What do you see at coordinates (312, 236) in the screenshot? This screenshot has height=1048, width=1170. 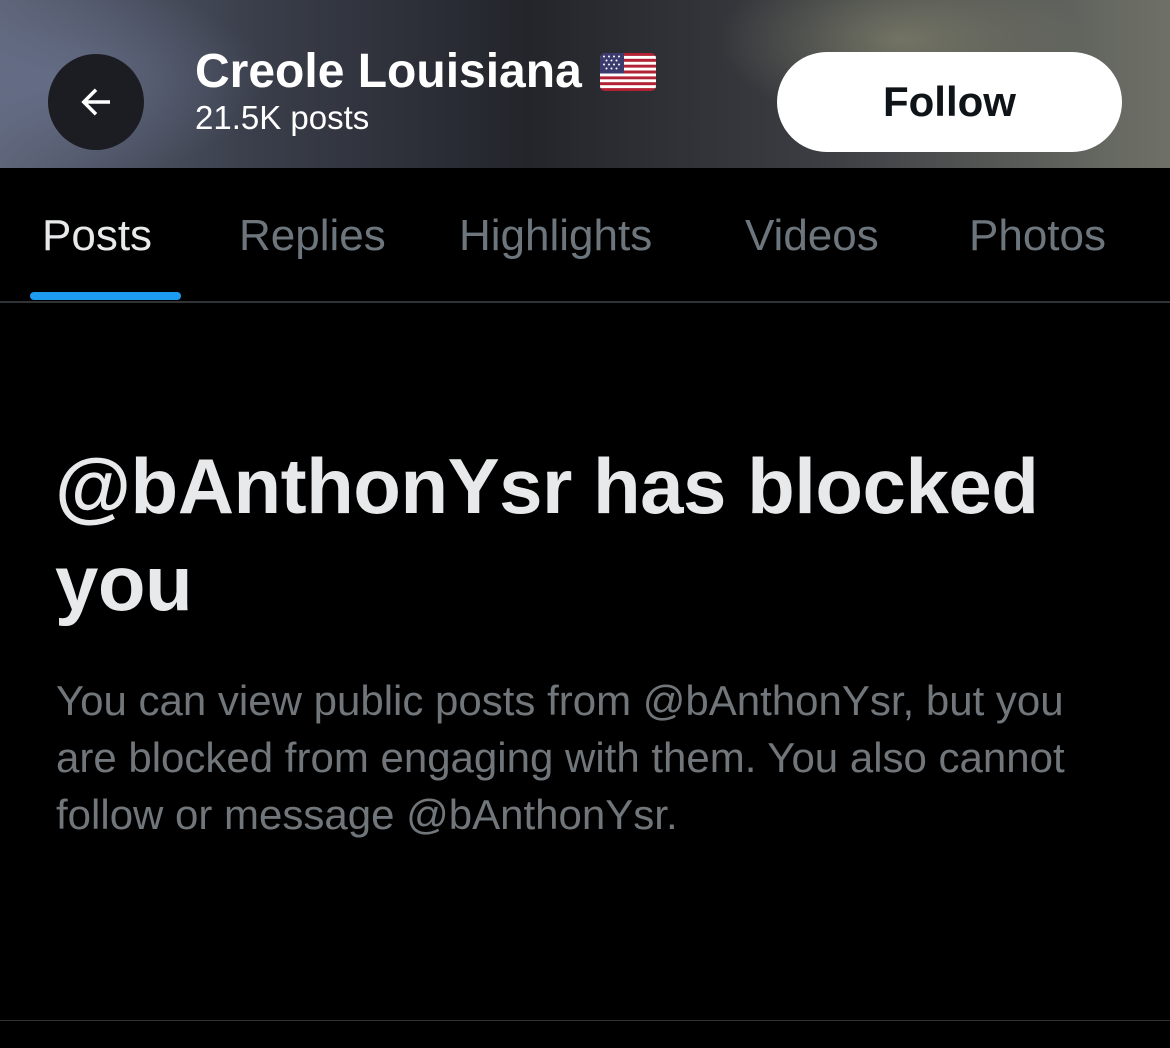 I see `tab-replies: Replies` at bounding box center [312, 236].